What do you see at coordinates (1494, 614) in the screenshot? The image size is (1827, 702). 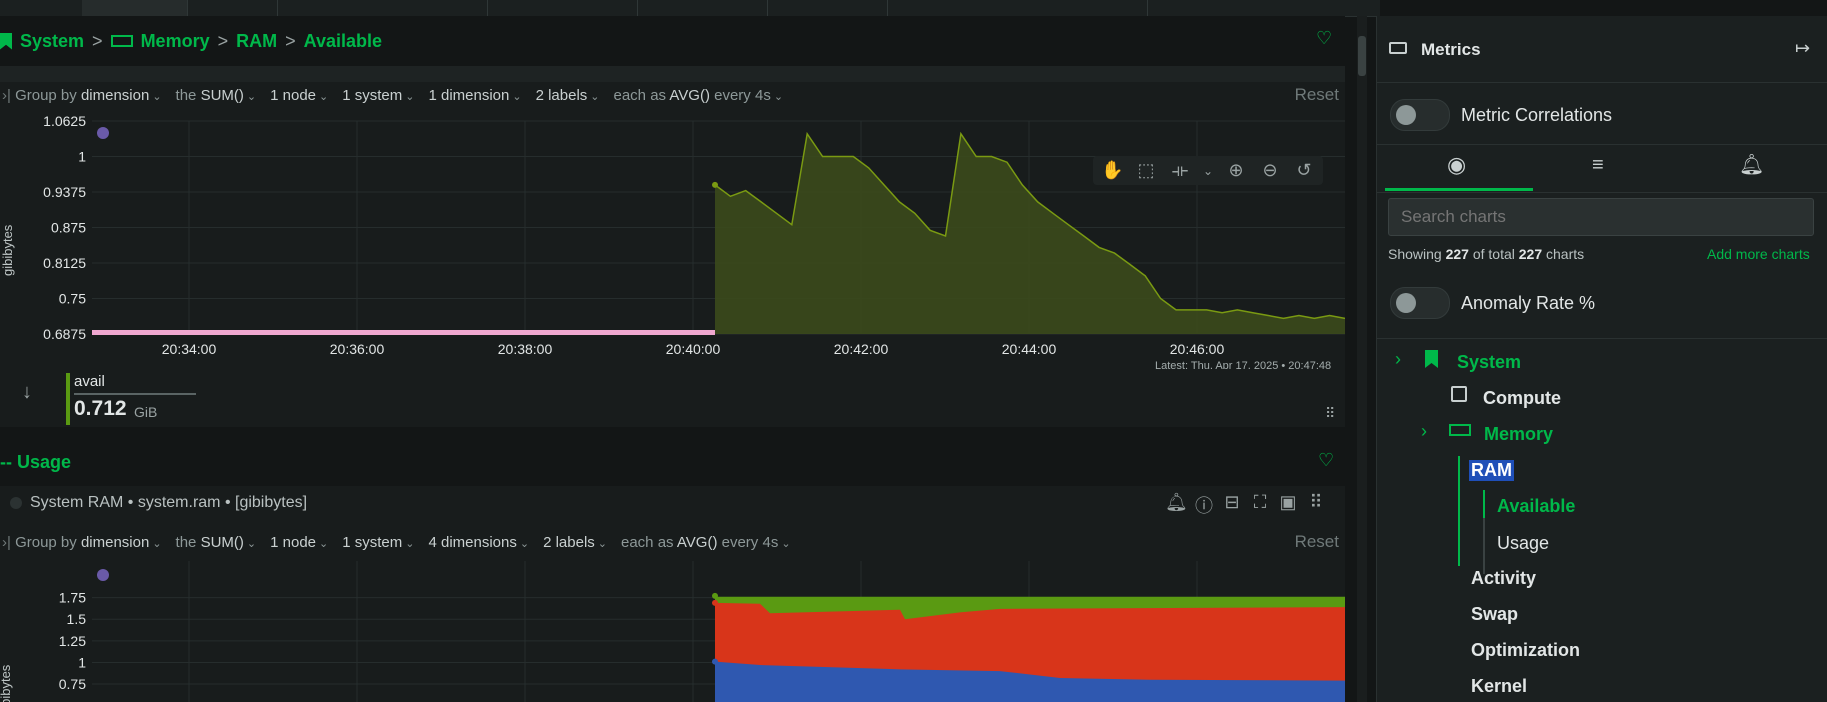 I see `tree-item-swap: Swap` at bounding box center [1494, 614].